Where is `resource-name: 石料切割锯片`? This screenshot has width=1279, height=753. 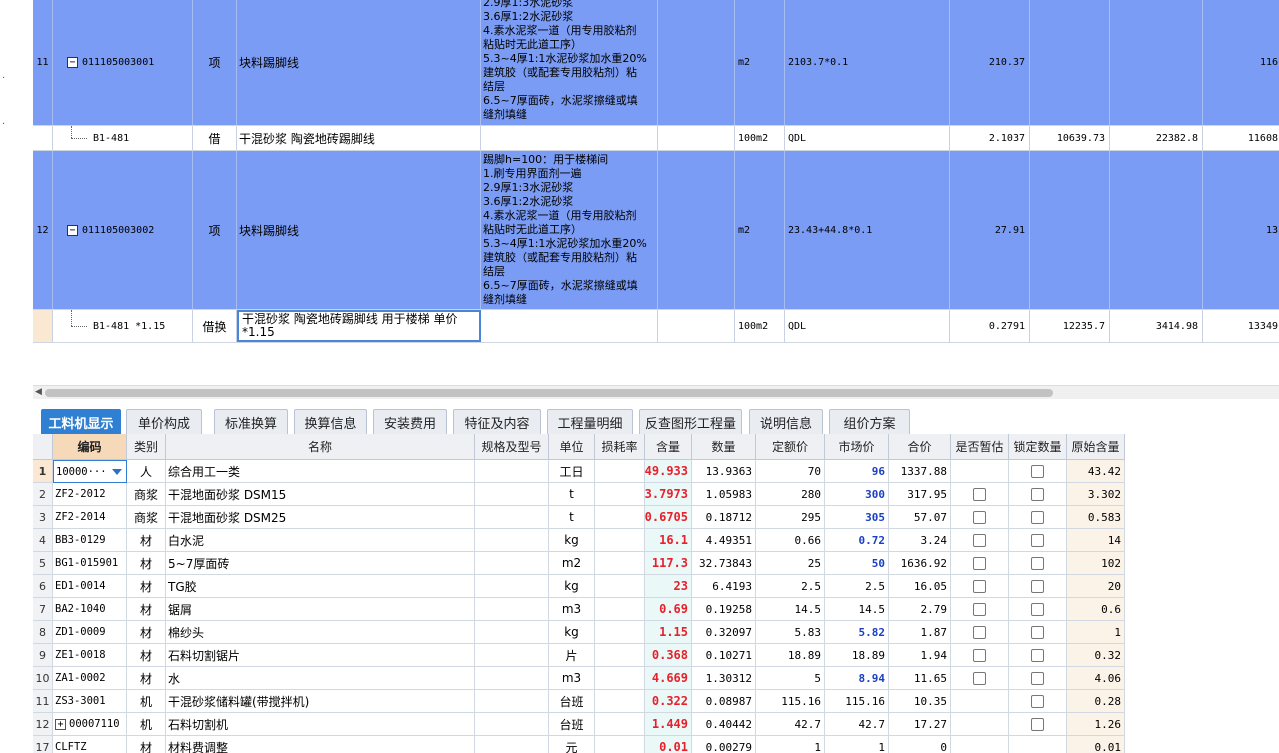
resource-name: 石料切割锯片 is located at coordinates (320, 655).